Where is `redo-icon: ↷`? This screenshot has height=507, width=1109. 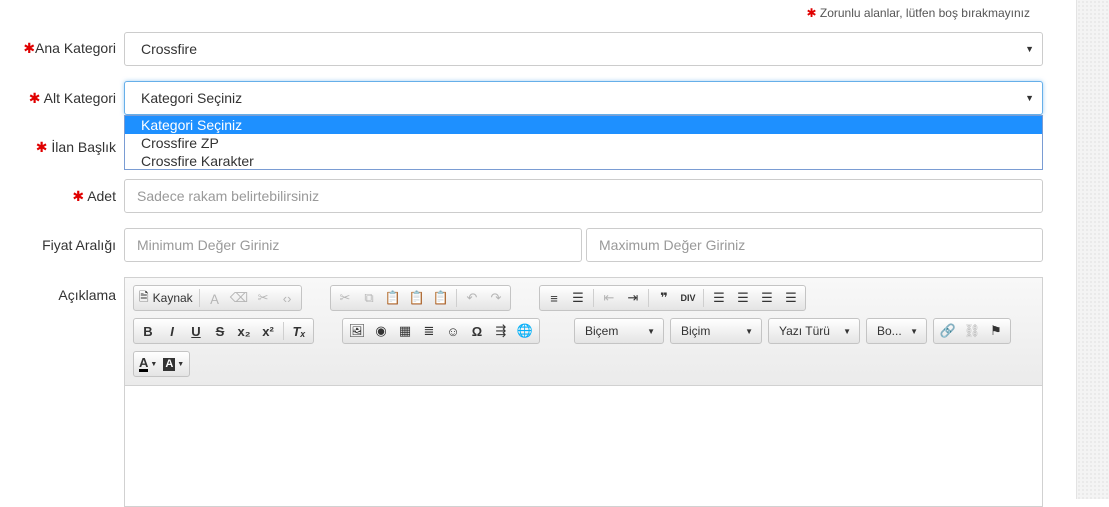 redo-icon: ↷ is located at coordinates (496, 298).